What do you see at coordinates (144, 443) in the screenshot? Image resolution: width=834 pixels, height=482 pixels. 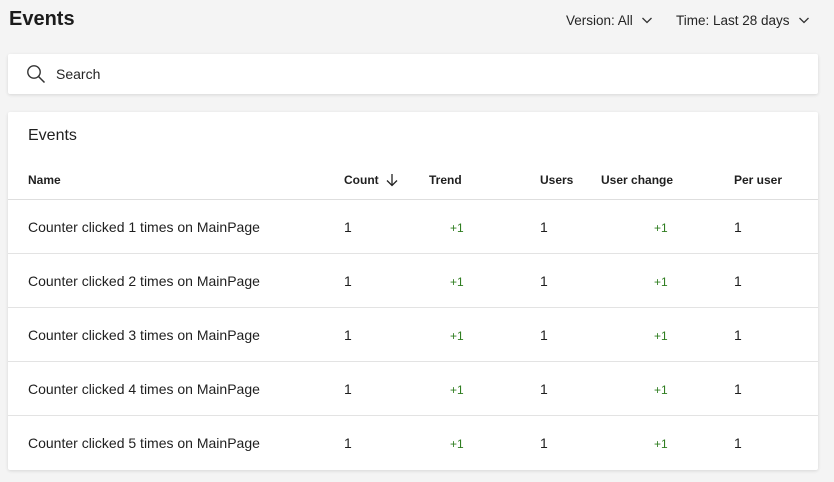 I see `event-name: Counter clicked 5 times on MainPage` at bounding box center [144, 443].